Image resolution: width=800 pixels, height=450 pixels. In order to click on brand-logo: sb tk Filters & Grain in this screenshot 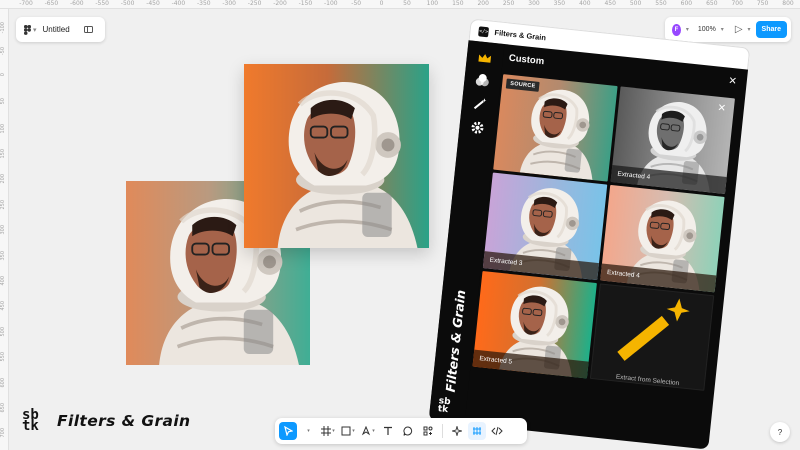, I will do `click(106, 420)`.